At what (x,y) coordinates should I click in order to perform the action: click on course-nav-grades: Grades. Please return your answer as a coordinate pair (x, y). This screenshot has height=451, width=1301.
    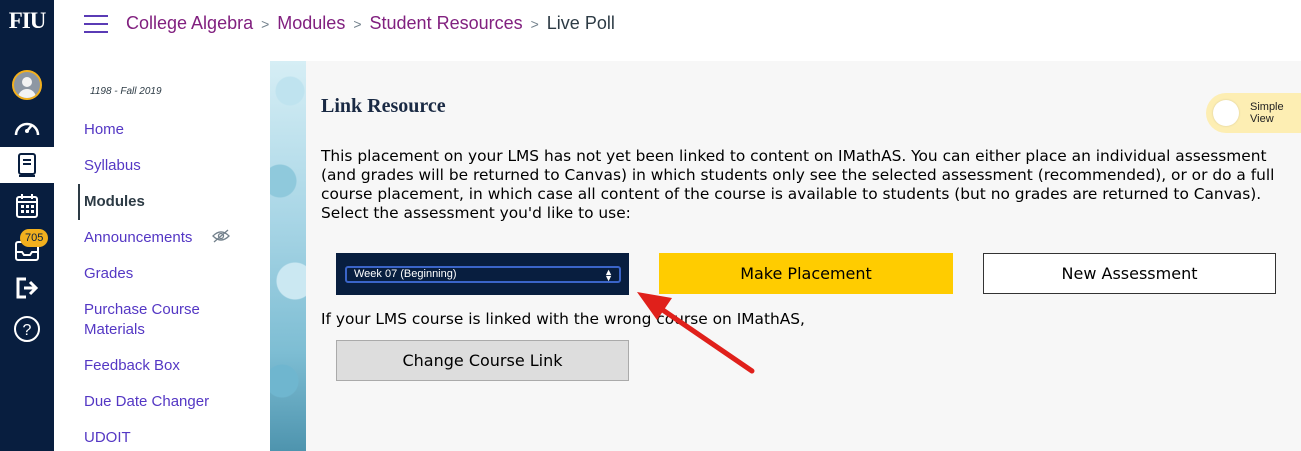
    Looking at the image, I should click on (108, 274).